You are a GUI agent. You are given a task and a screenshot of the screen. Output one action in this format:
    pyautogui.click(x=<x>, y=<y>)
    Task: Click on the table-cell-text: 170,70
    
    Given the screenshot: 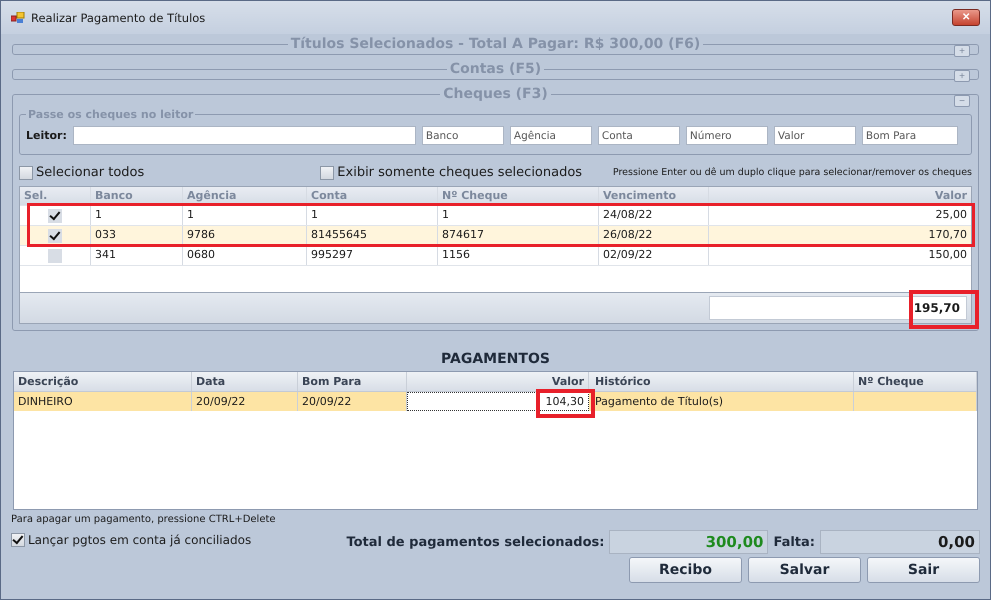 What is the action you would take?
    pyautogui.click(x=948, y=235)
    